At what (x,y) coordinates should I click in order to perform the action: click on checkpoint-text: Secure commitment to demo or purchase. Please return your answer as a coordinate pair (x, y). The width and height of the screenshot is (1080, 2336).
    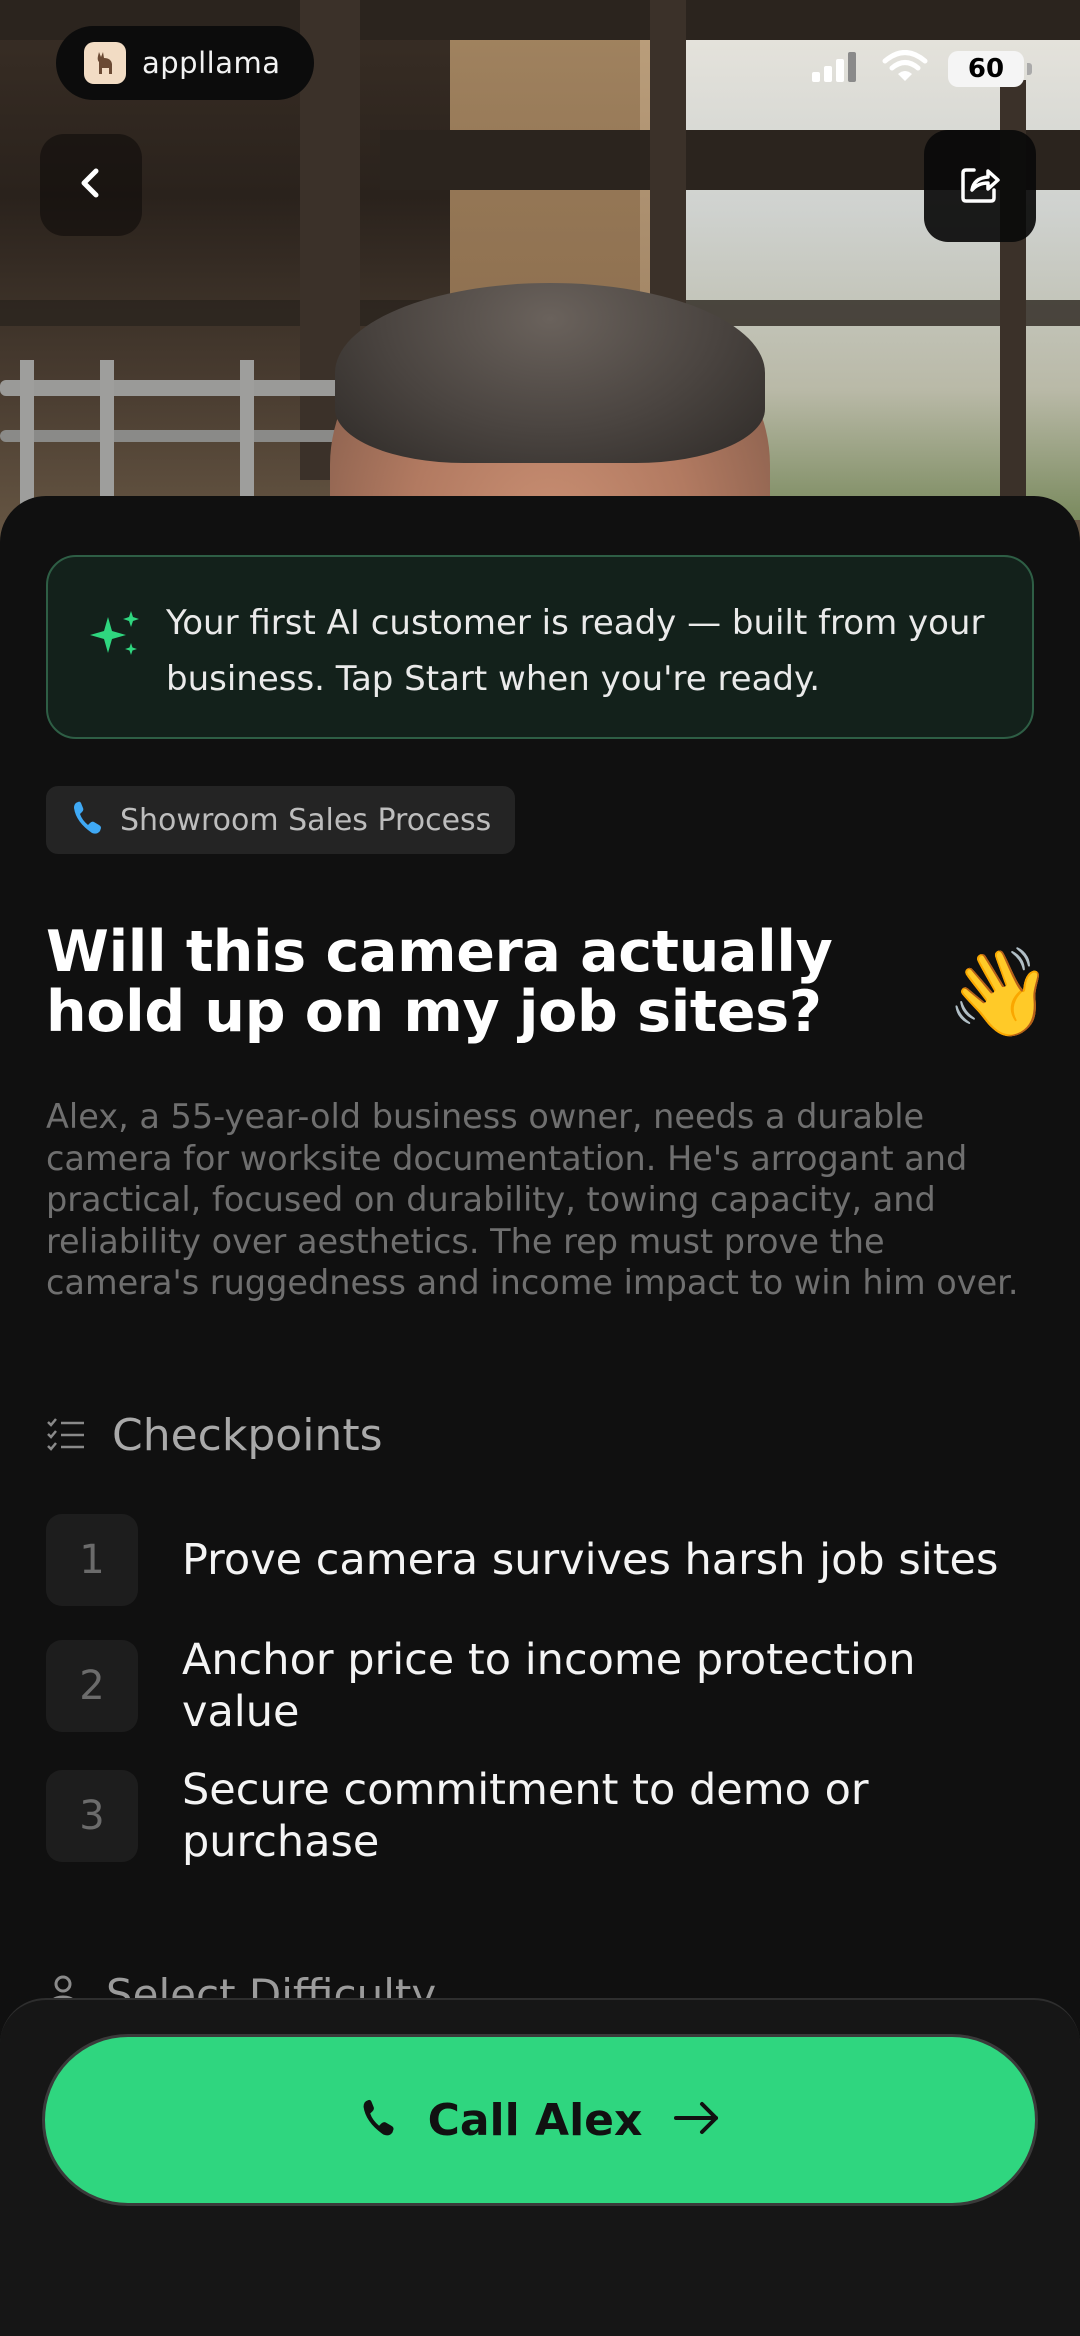
    Looking at the image, I should click on (525, 1816).